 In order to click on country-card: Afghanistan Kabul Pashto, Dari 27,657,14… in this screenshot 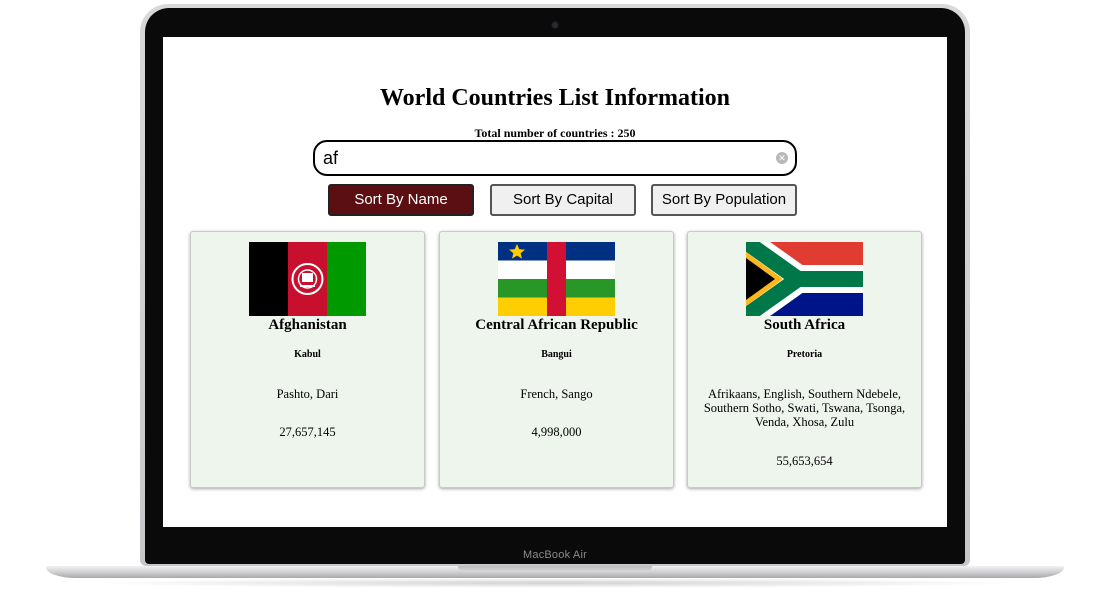, I will do `click(307, 359)`.